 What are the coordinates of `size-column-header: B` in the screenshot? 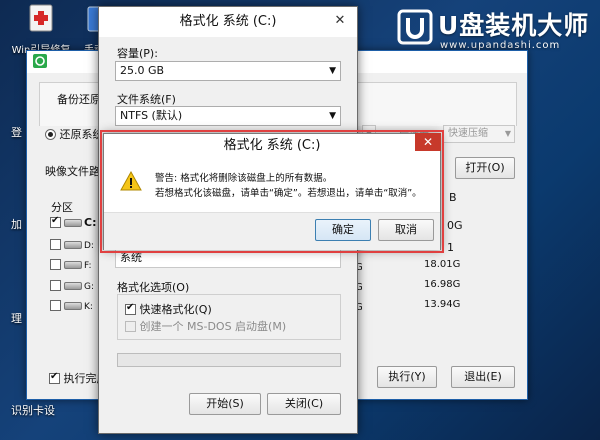 It's located at (453, 197).